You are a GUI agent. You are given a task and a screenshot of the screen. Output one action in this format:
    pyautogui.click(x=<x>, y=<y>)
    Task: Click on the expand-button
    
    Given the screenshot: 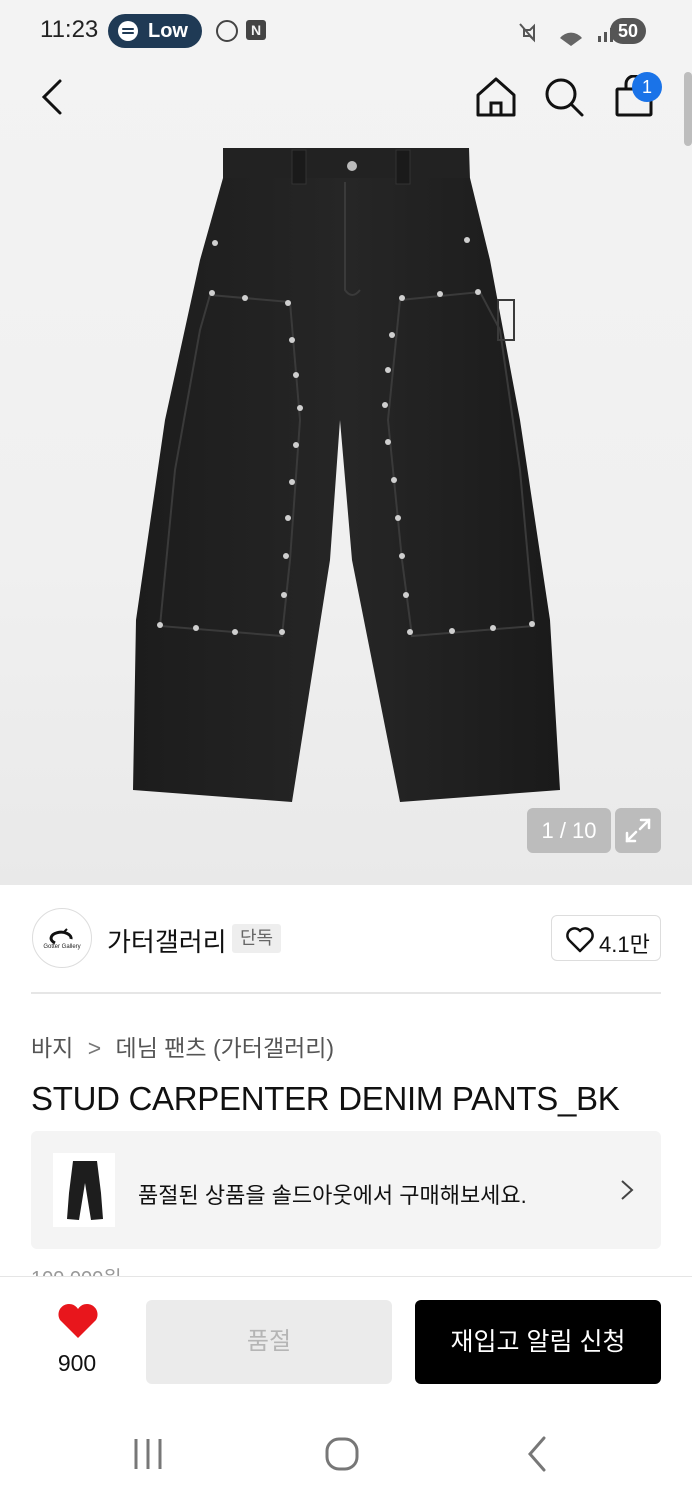 What is the action you would take?
    pyautogui.click(x=638, y=830)
    